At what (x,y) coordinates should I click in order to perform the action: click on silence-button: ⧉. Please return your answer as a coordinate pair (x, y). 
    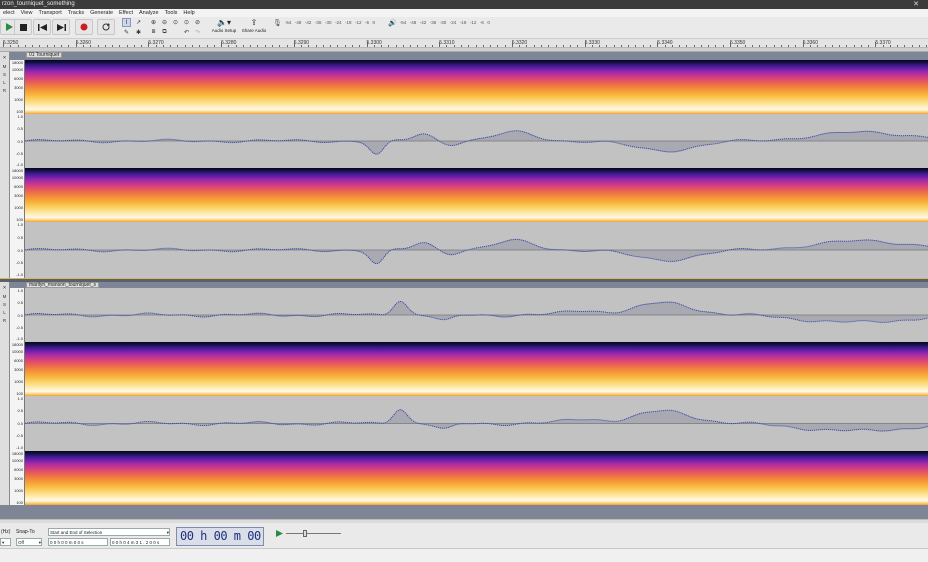
    Looking at the image, I should click on (164, 32).